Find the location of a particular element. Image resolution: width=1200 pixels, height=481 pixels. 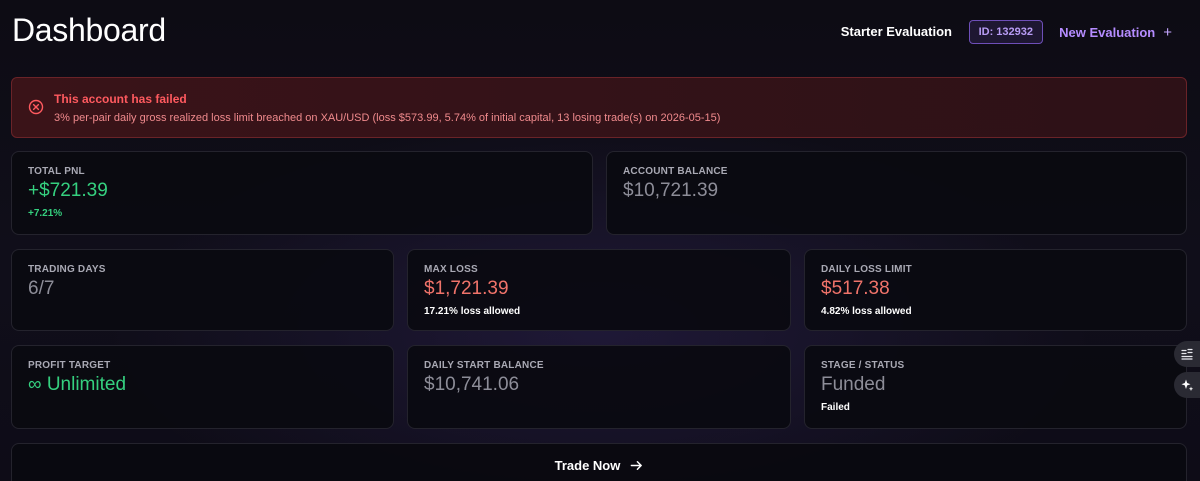

trade-now-content: Trade Now is located at coordinates (599, 465).